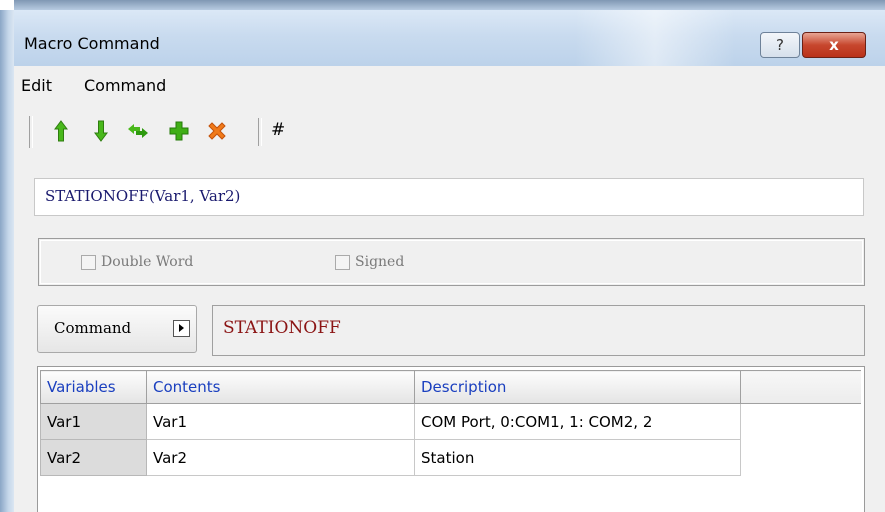  I want to click on row-contents: Var1, so click(280, 421).